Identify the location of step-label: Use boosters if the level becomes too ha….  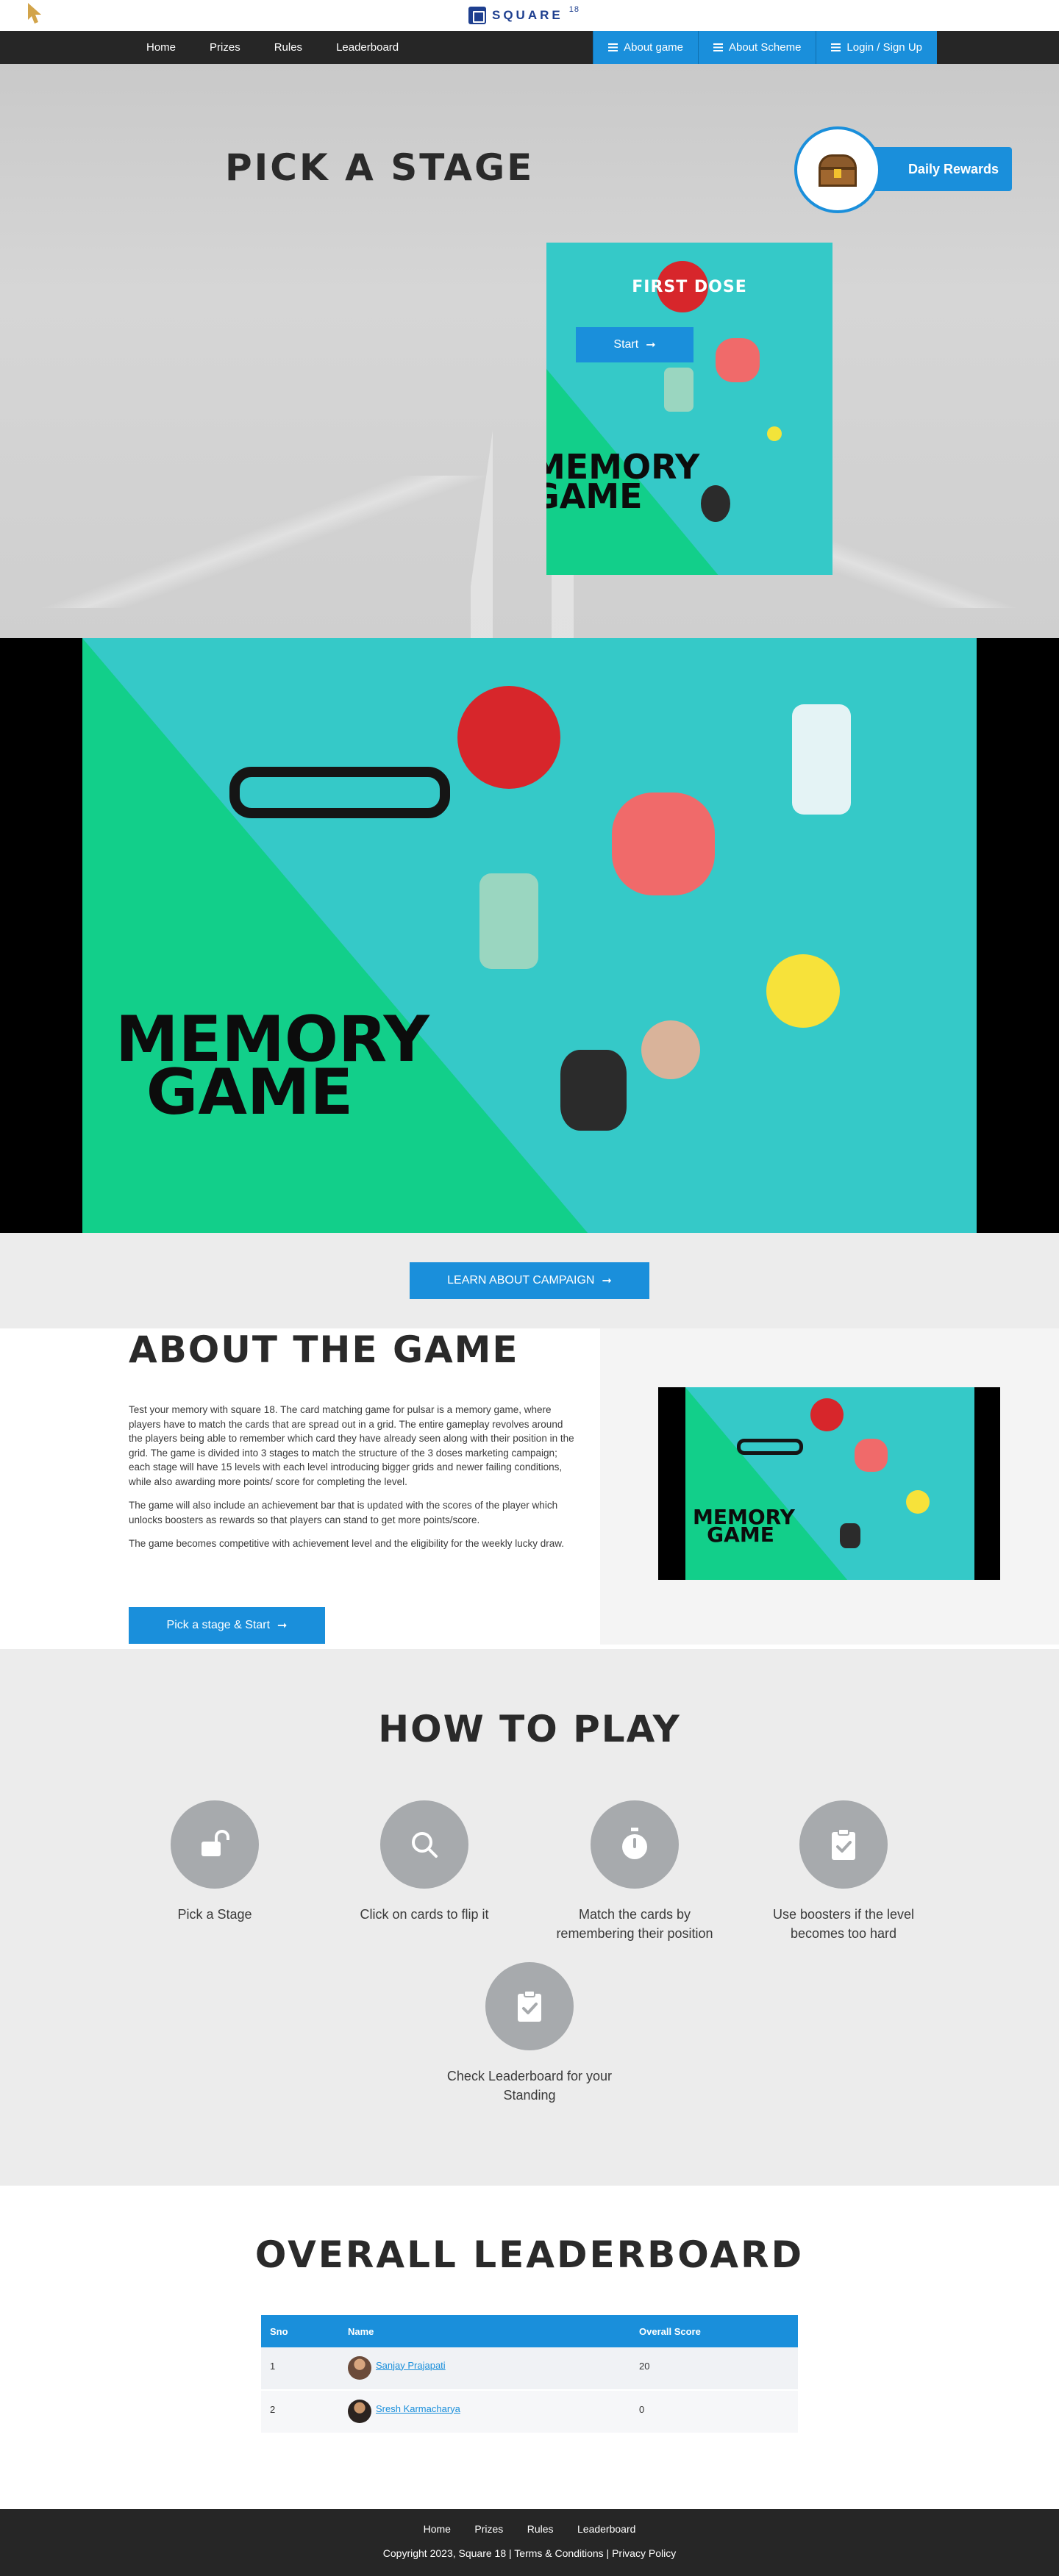
(843, 1924).